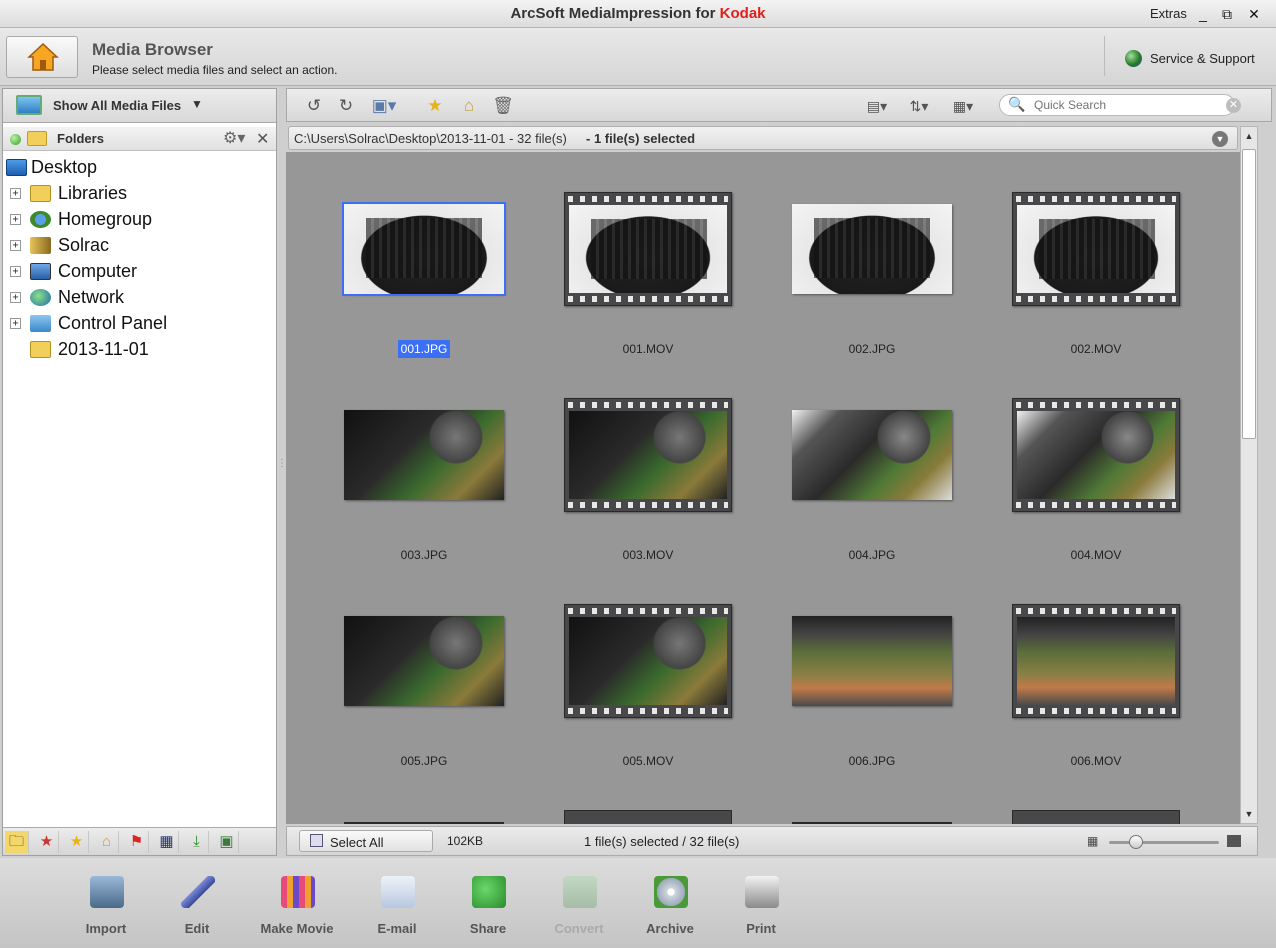 This screenshot has height=948, width=1276. Describe the element at coordinates (1249, 814) in the screenshot. I see `scroll-down-icon: ▼` at that location.